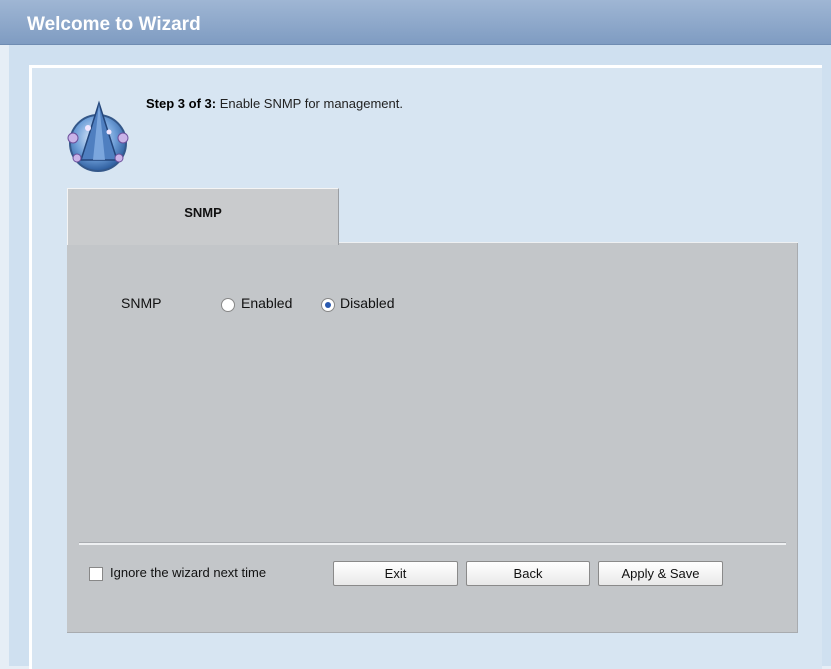  Describe the element at coordinates (328, 305) in the screenshot. I see `snmp-disabled-radio` at that location.